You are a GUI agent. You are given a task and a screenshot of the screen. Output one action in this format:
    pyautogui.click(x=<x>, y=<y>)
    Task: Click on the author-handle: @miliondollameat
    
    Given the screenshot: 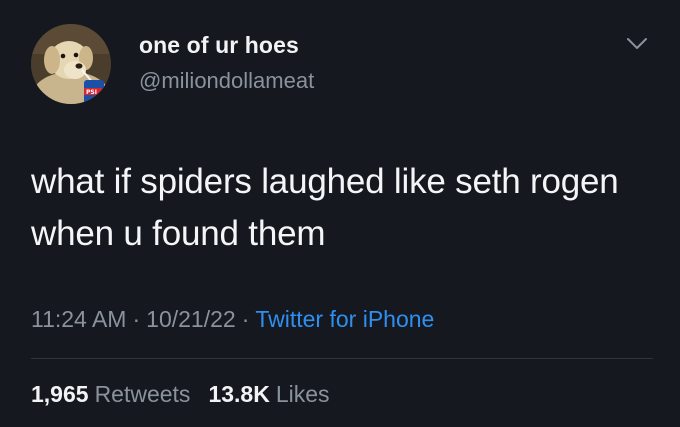 What is the action you would take?
    pyautogui.click(x=226, y=81)
    